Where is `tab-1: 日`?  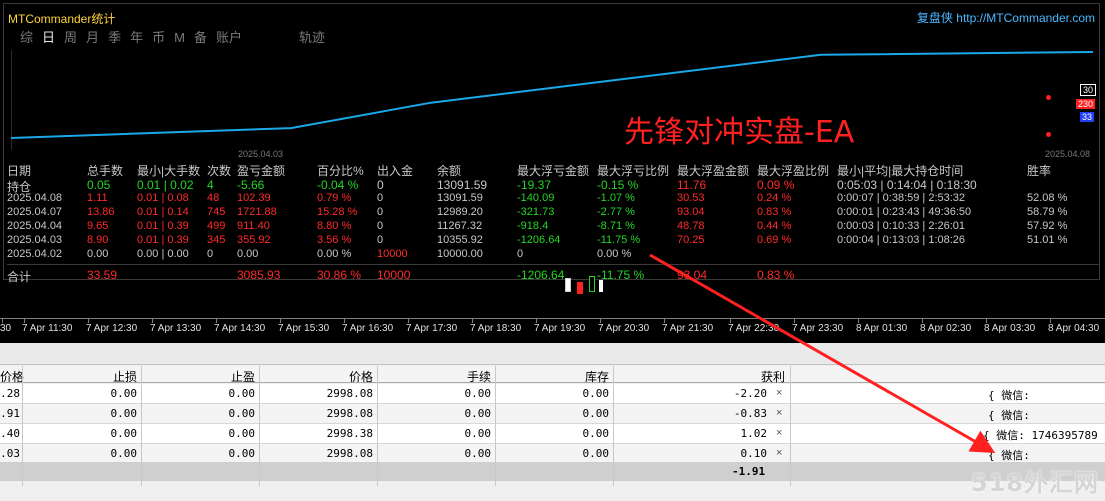 tab-1: 日 is located at coordinates (48, 38).